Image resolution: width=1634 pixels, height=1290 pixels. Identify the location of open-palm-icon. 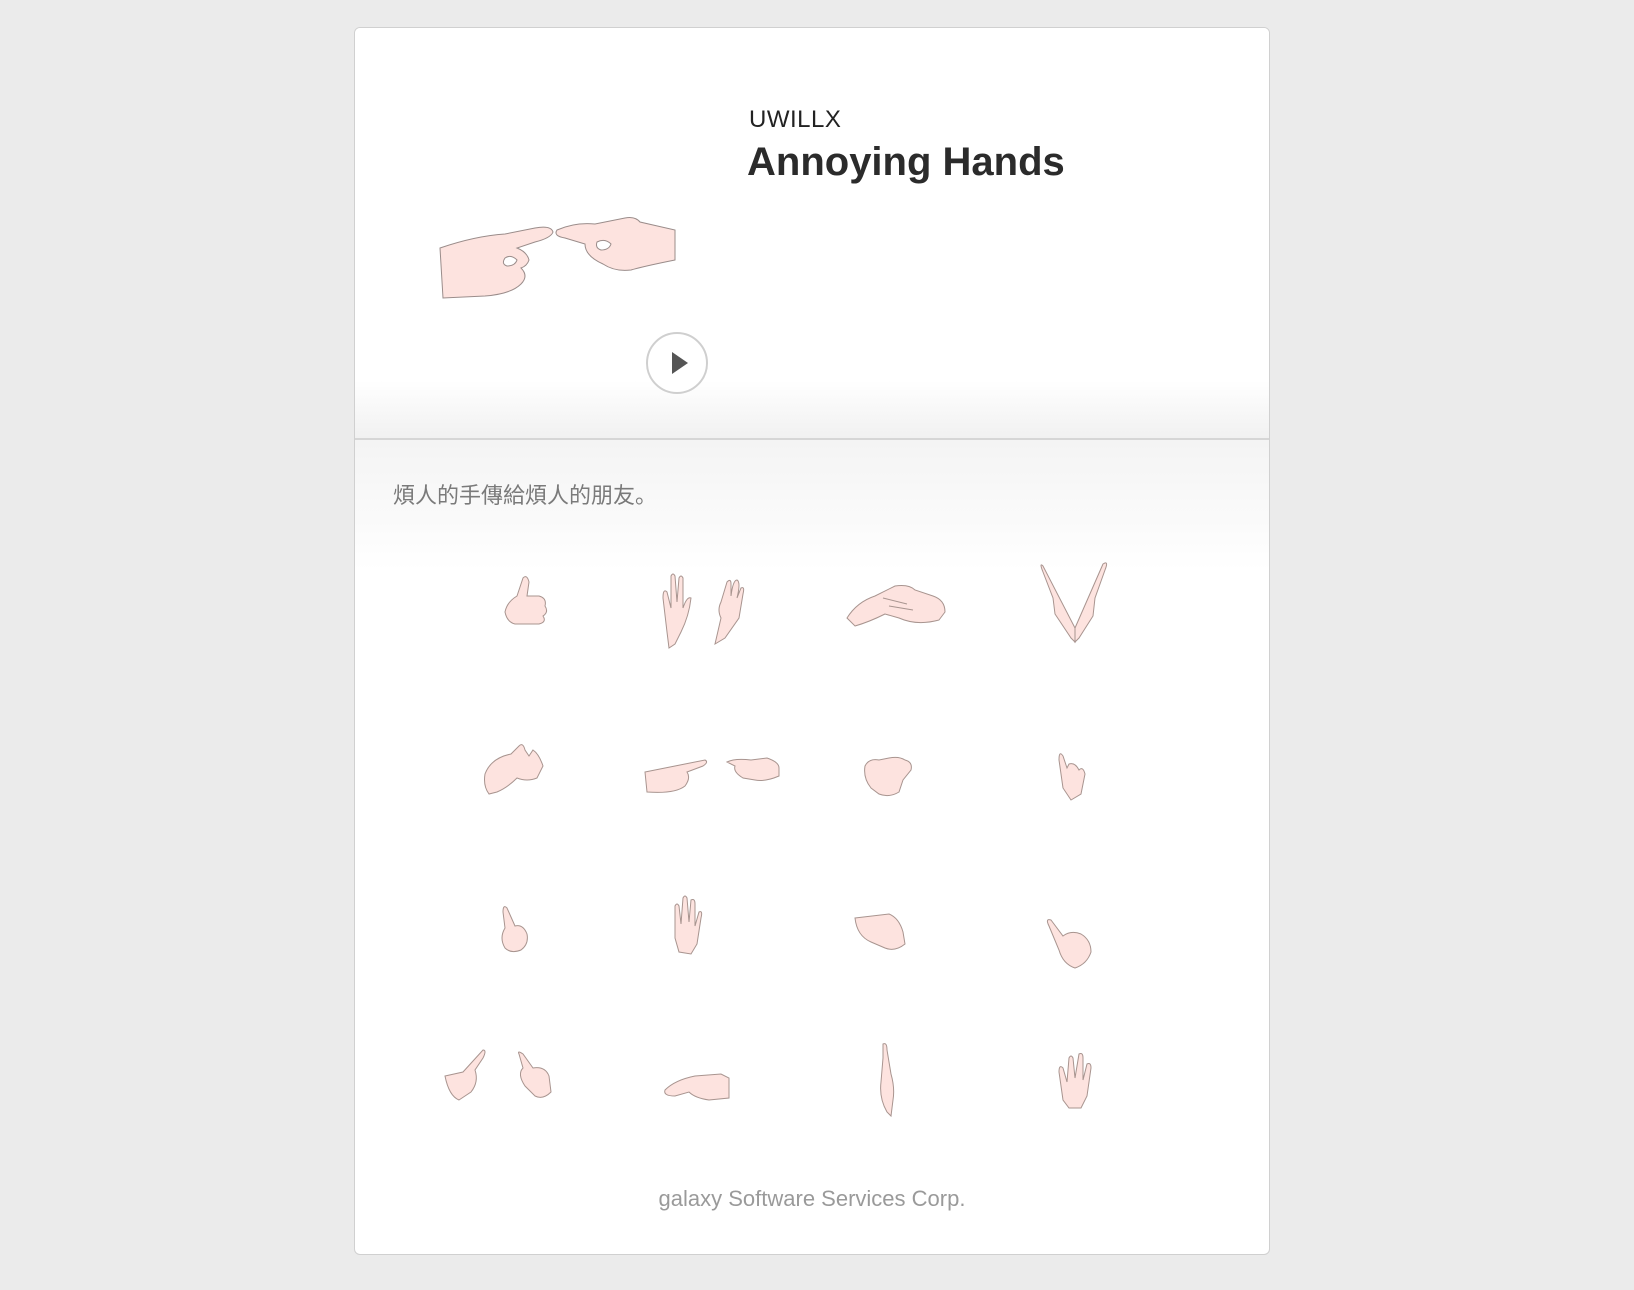
(707, 958).